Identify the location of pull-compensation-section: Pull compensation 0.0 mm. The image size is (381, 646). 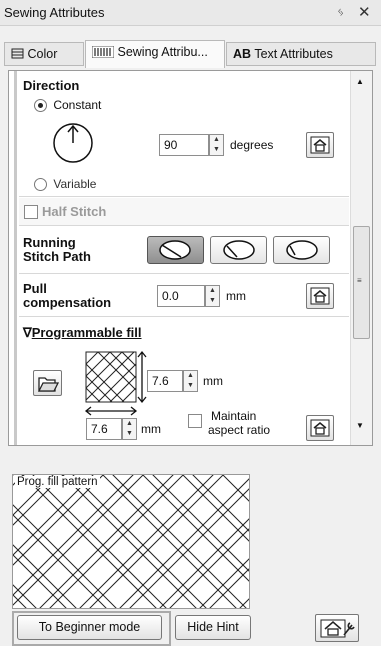
(184, 296).